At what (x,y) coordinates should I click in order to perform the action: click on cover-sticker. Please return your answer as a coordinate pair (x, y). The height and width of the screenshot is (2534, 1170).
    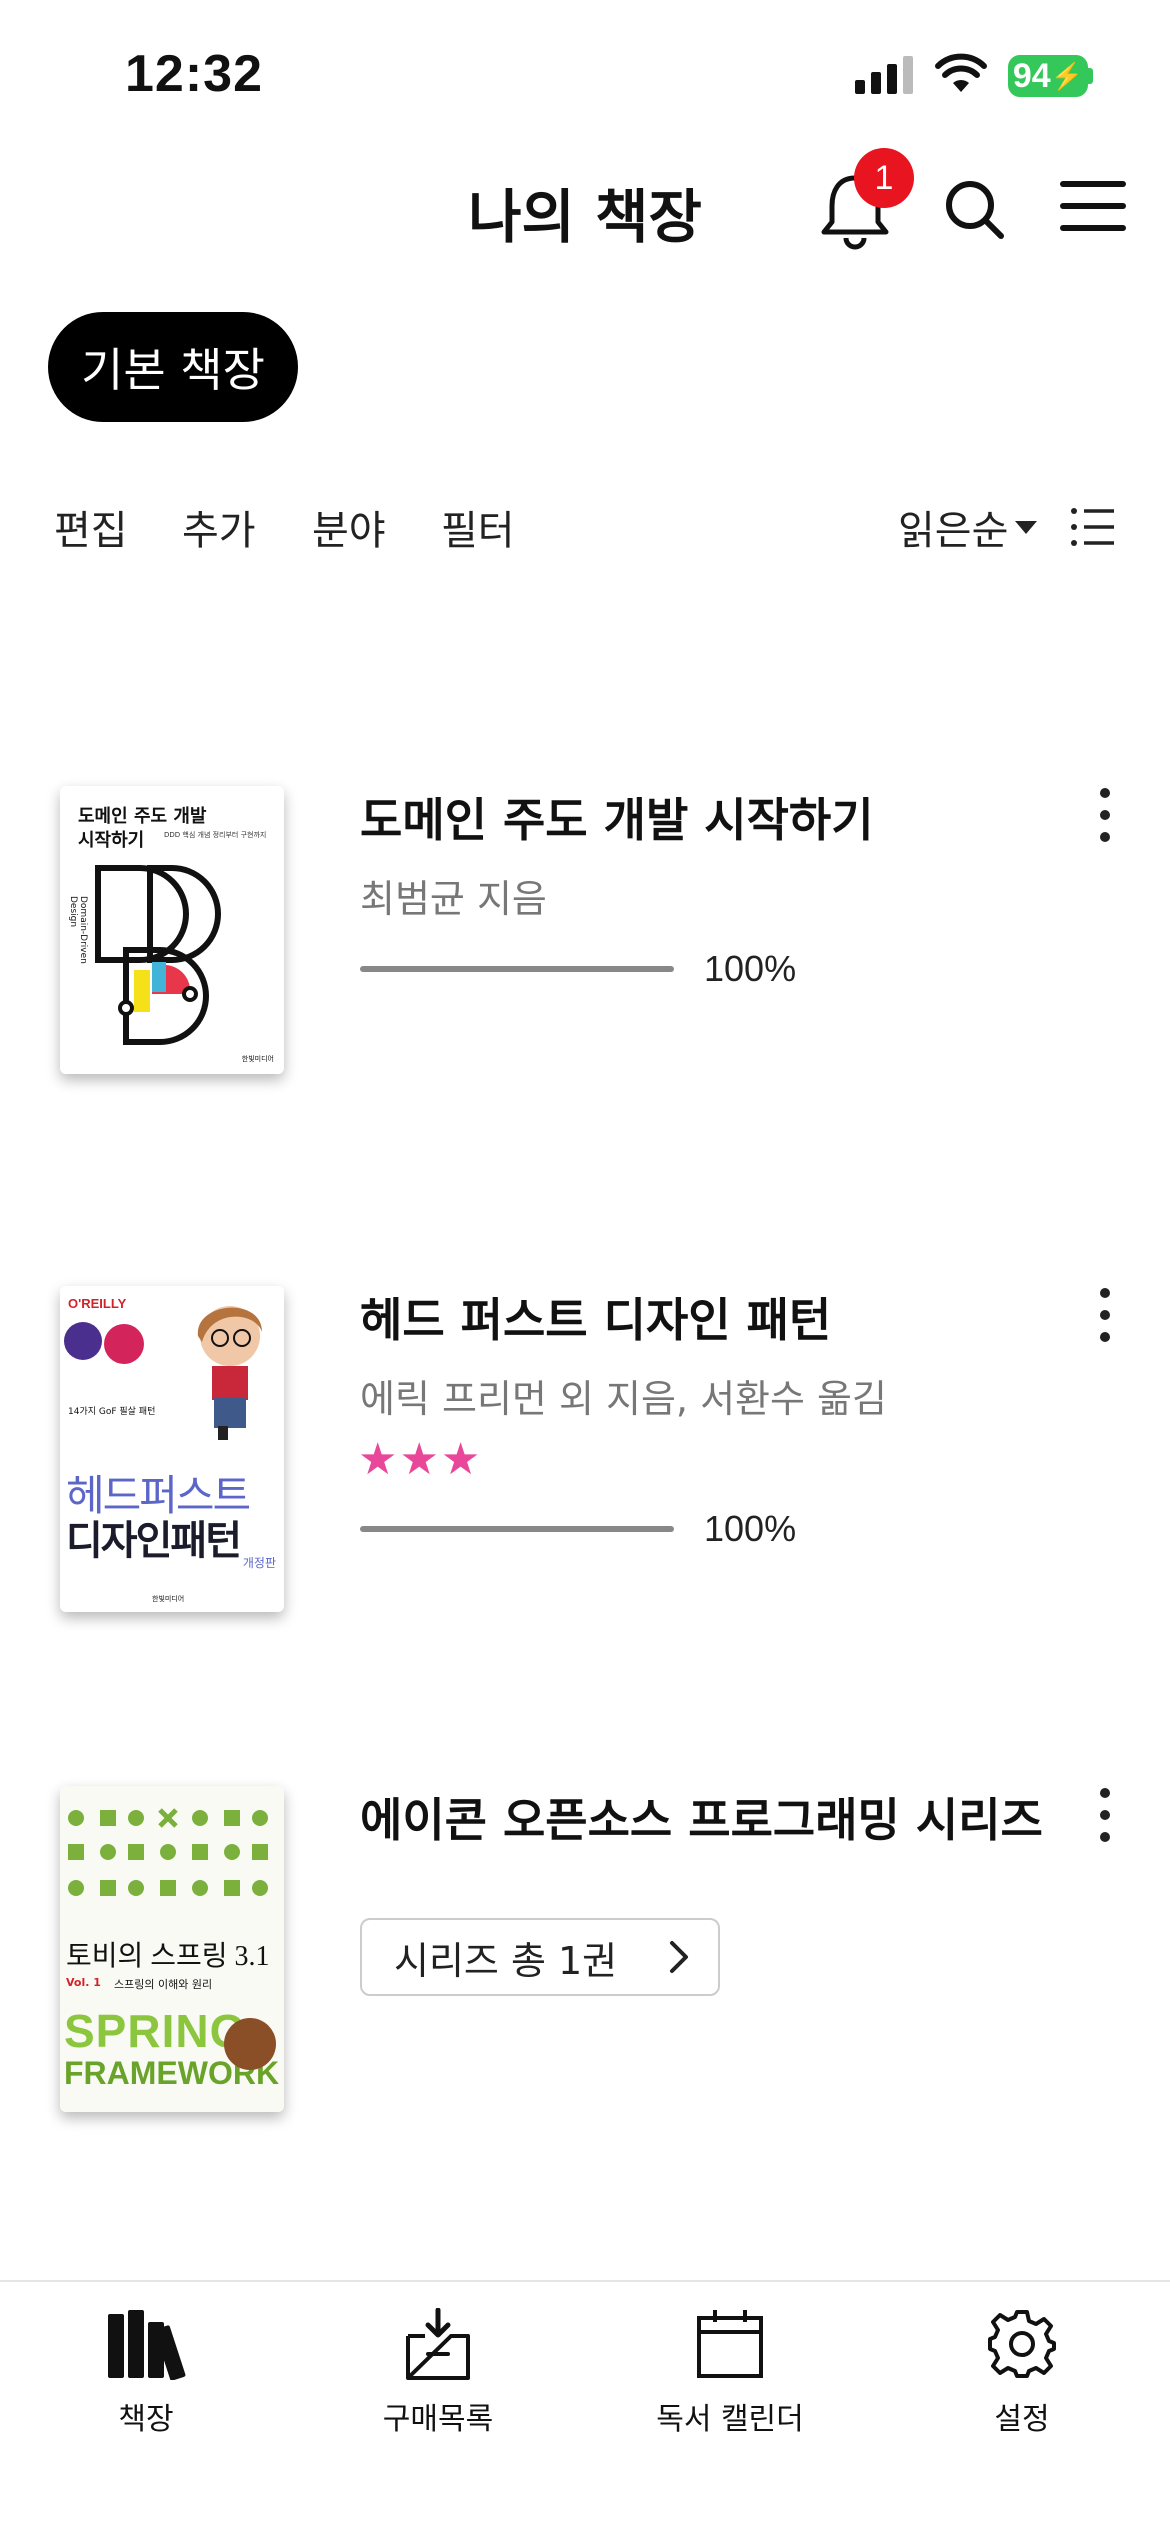
    Looking at the image, I should click on (250, 2044).